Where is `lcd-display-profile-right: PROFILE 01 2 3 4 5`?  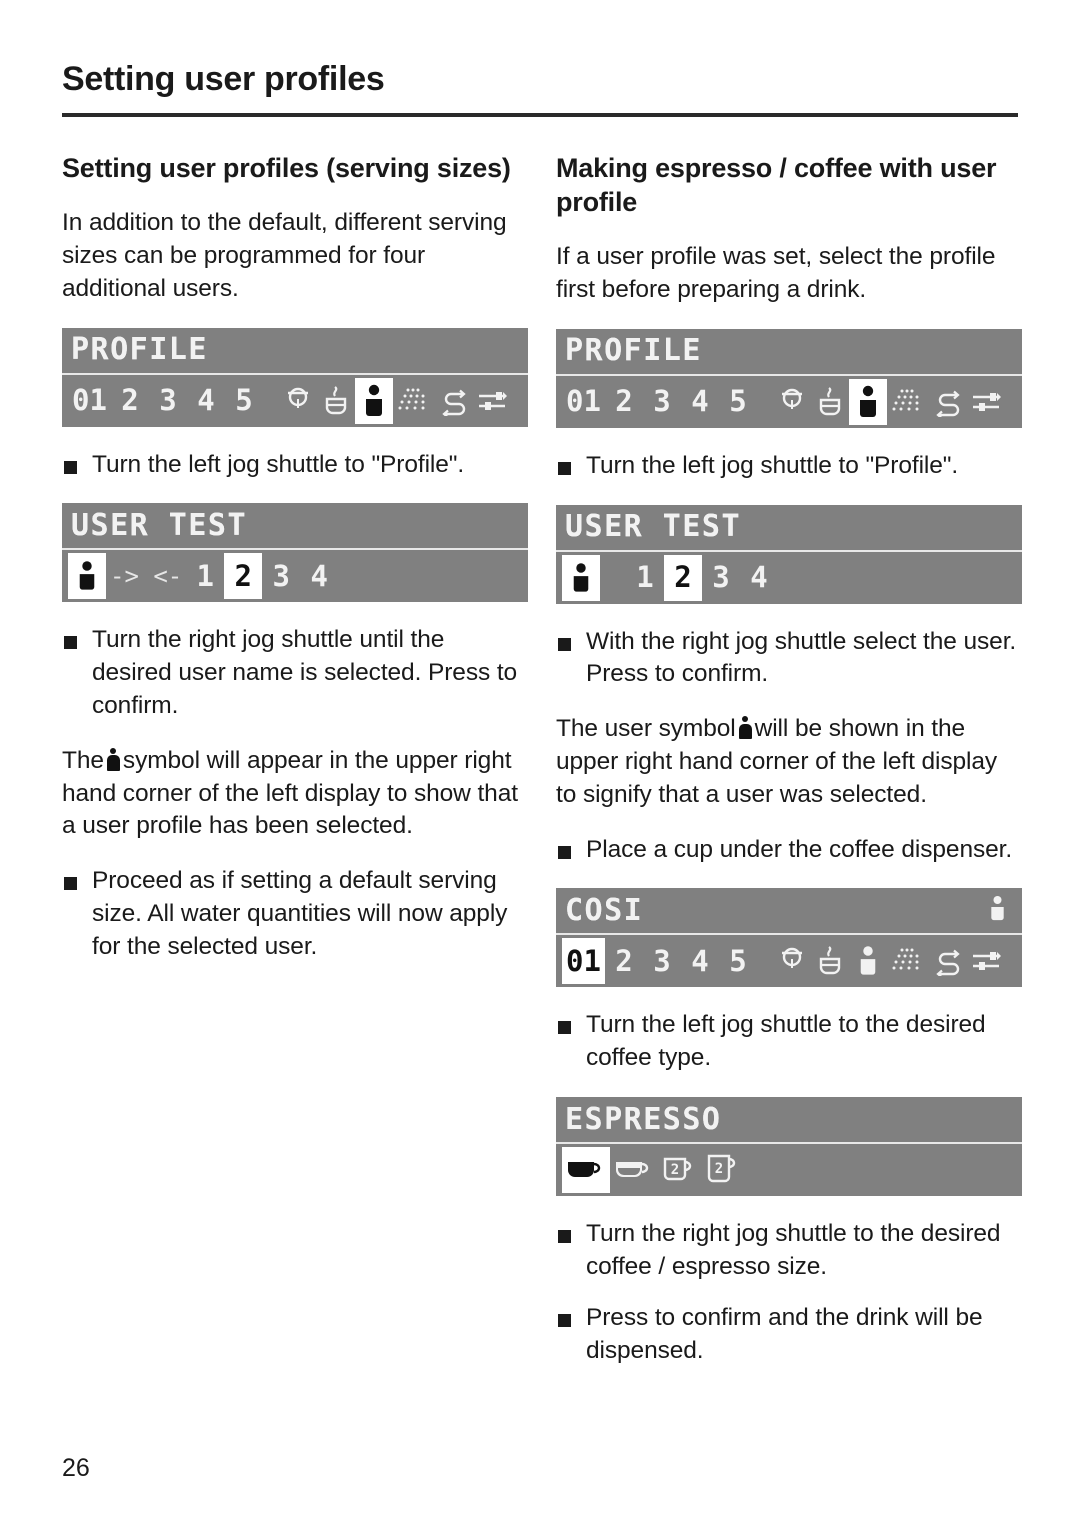
lcd-display-profile-right: PROFILE 01 2 3 4 5 is located at coordinates (789, 378).